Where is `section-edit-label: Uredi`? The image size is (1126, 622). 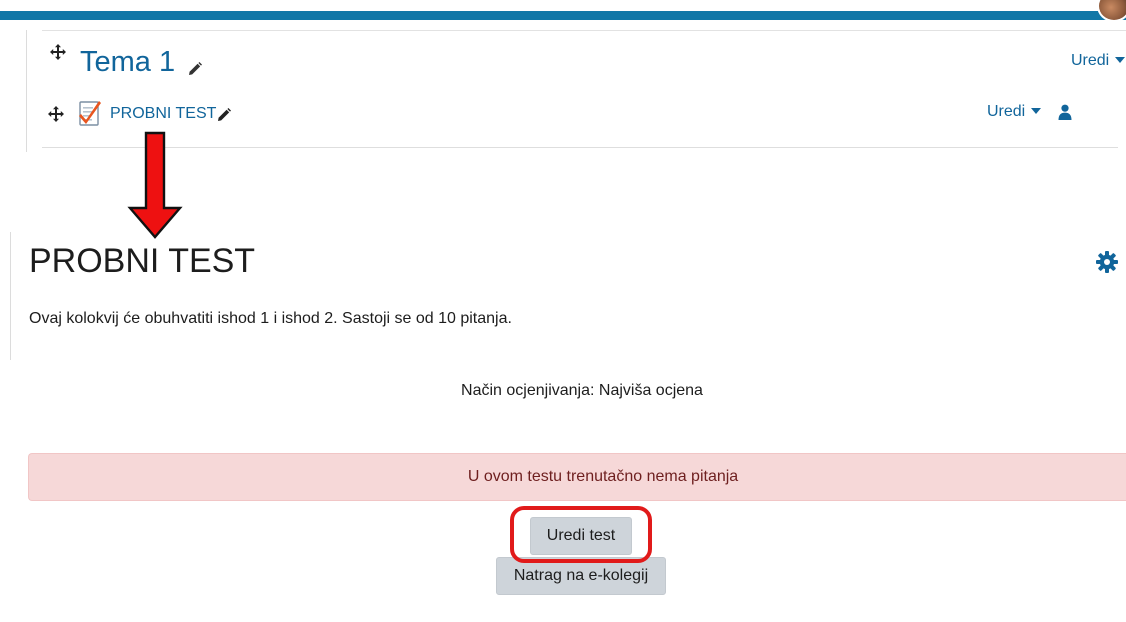 section-edit-label: Uredi is located at coordinates (1090, 60).